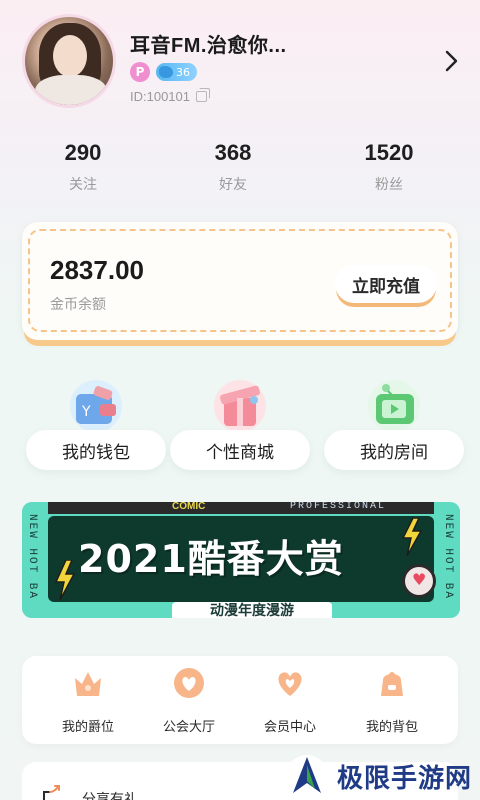 Image resolution: width=480 pixels, height=800 pixels. Describe the element at coordinates (240, 406) in the screenshot. I see `gift-box-icon` at that location.